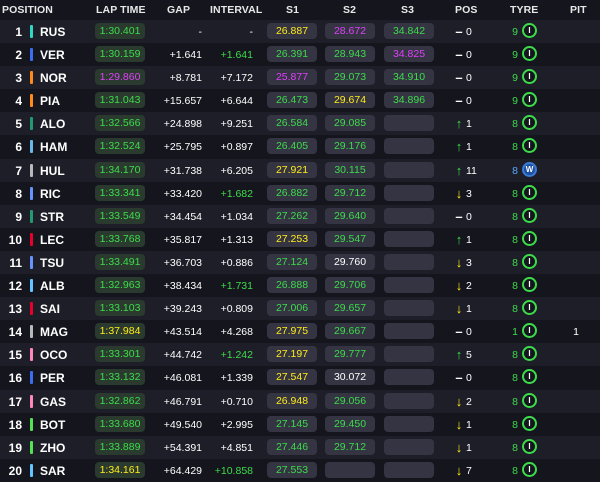 The height and width of the screenshot is (482, 600). What do you see at coordinates (292, 423) in the screenshot?
I see `sector-1-time: 27.145` at bounding box center [292, 423].